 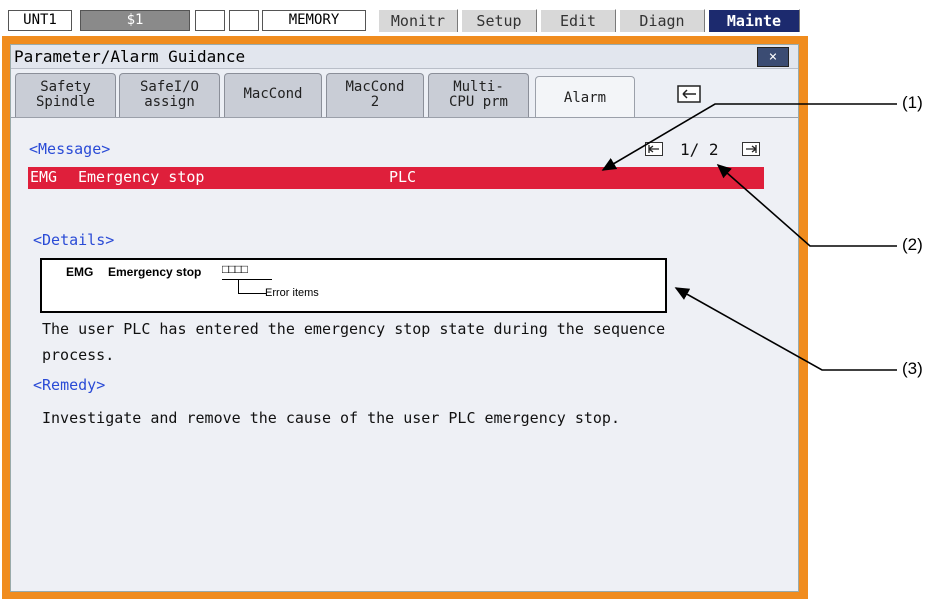 What do you see at coordinates (912, 244) in the screenshot?
I see `callout-2: (2)` at bounding box center [912, 244].